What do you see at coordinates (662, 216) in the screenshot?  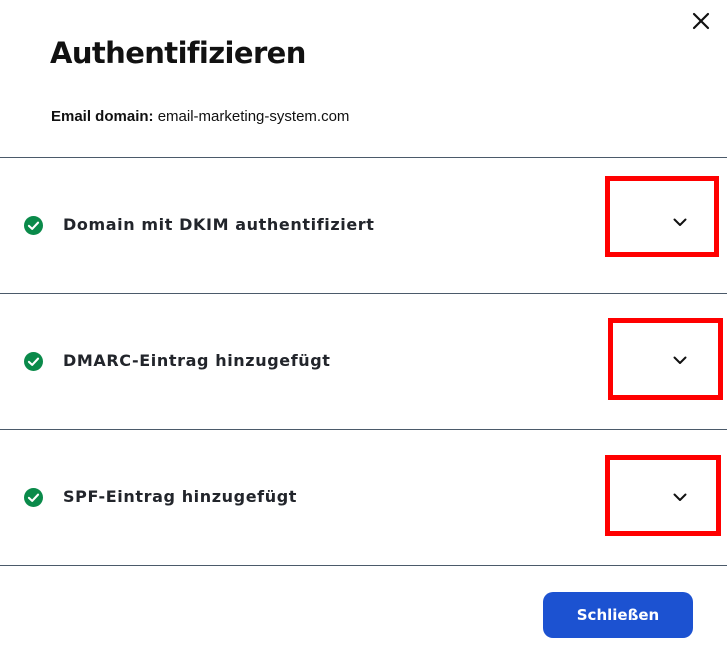 I see `expand-toggle-dkim` at bounding box center [662, 216].